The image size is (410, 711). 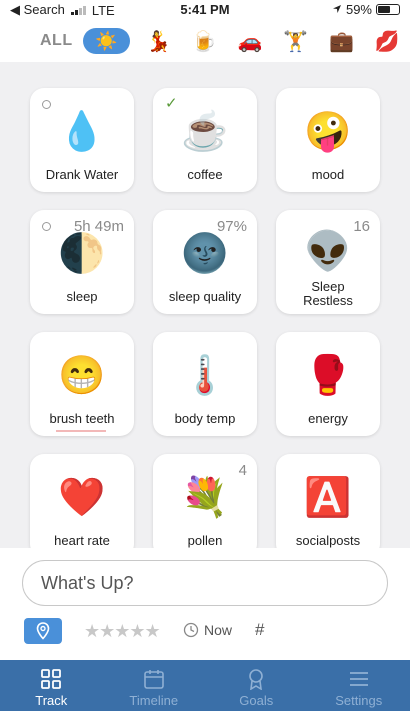 I want to click on tracker-label: Sleep Restless, so click(x=328, y=293).